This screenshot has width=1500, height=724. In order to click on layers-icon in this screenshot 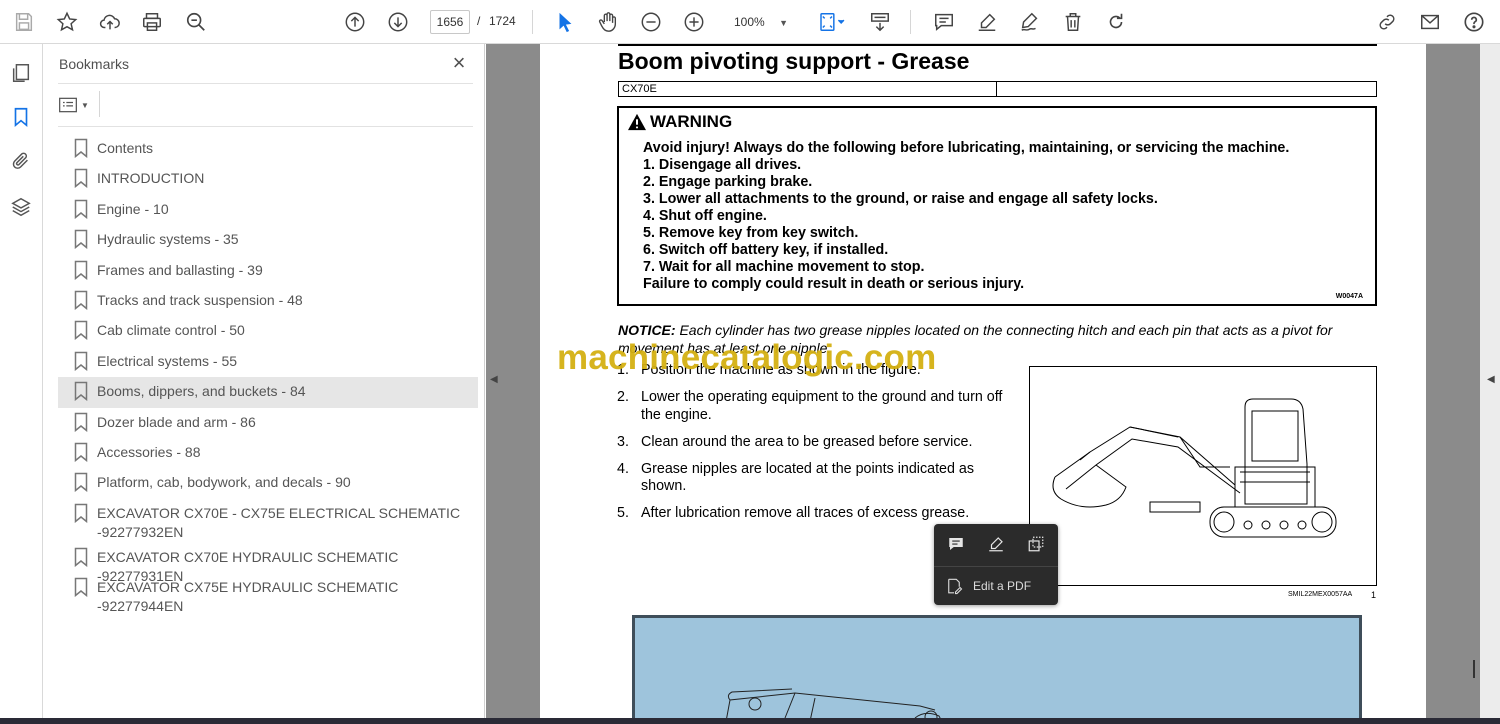, I will do `click(21, 207)`.